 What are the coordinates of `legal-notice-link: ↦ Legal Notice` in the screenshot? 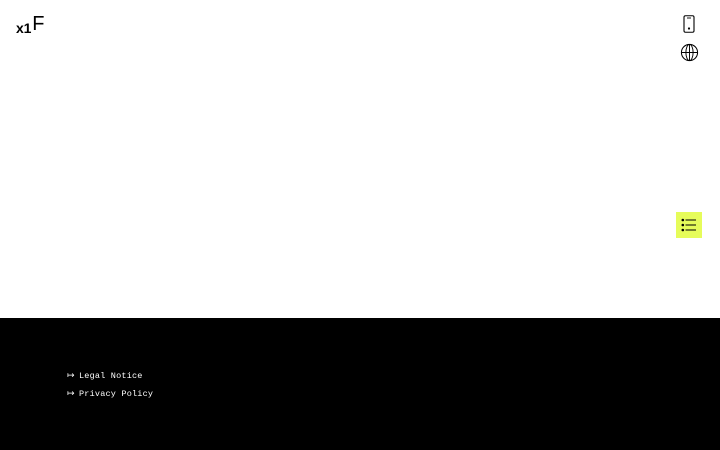 It's located at (110, 376).